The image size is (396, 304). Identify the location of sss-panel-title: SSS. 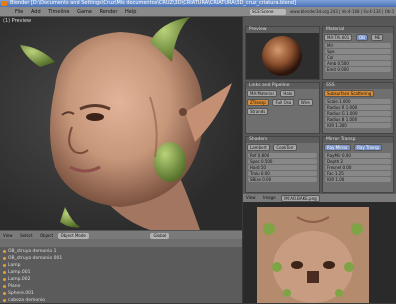
(358, 86).